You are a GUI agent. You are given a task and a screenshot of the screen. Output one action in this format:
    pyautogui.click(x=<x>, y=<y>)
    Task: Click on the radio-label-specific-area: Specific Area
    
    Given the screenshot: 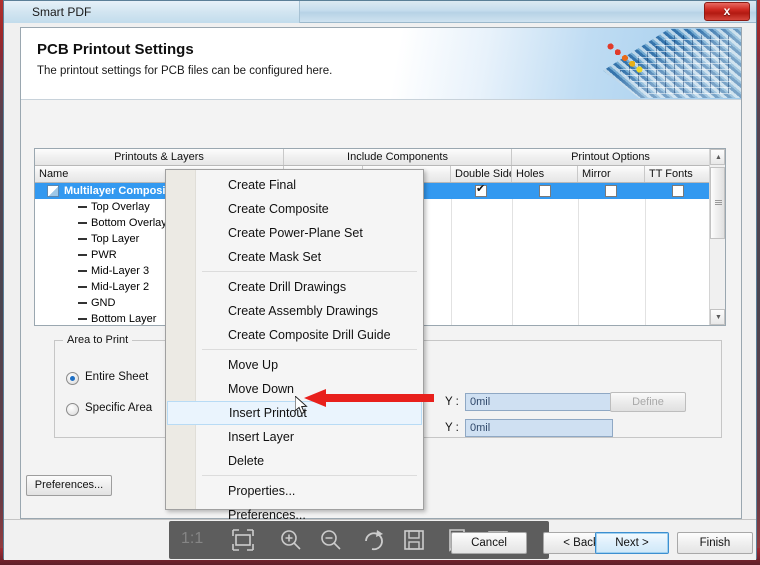 What is the action you would take?
    pyautogui.click(x=118, y=408)
    